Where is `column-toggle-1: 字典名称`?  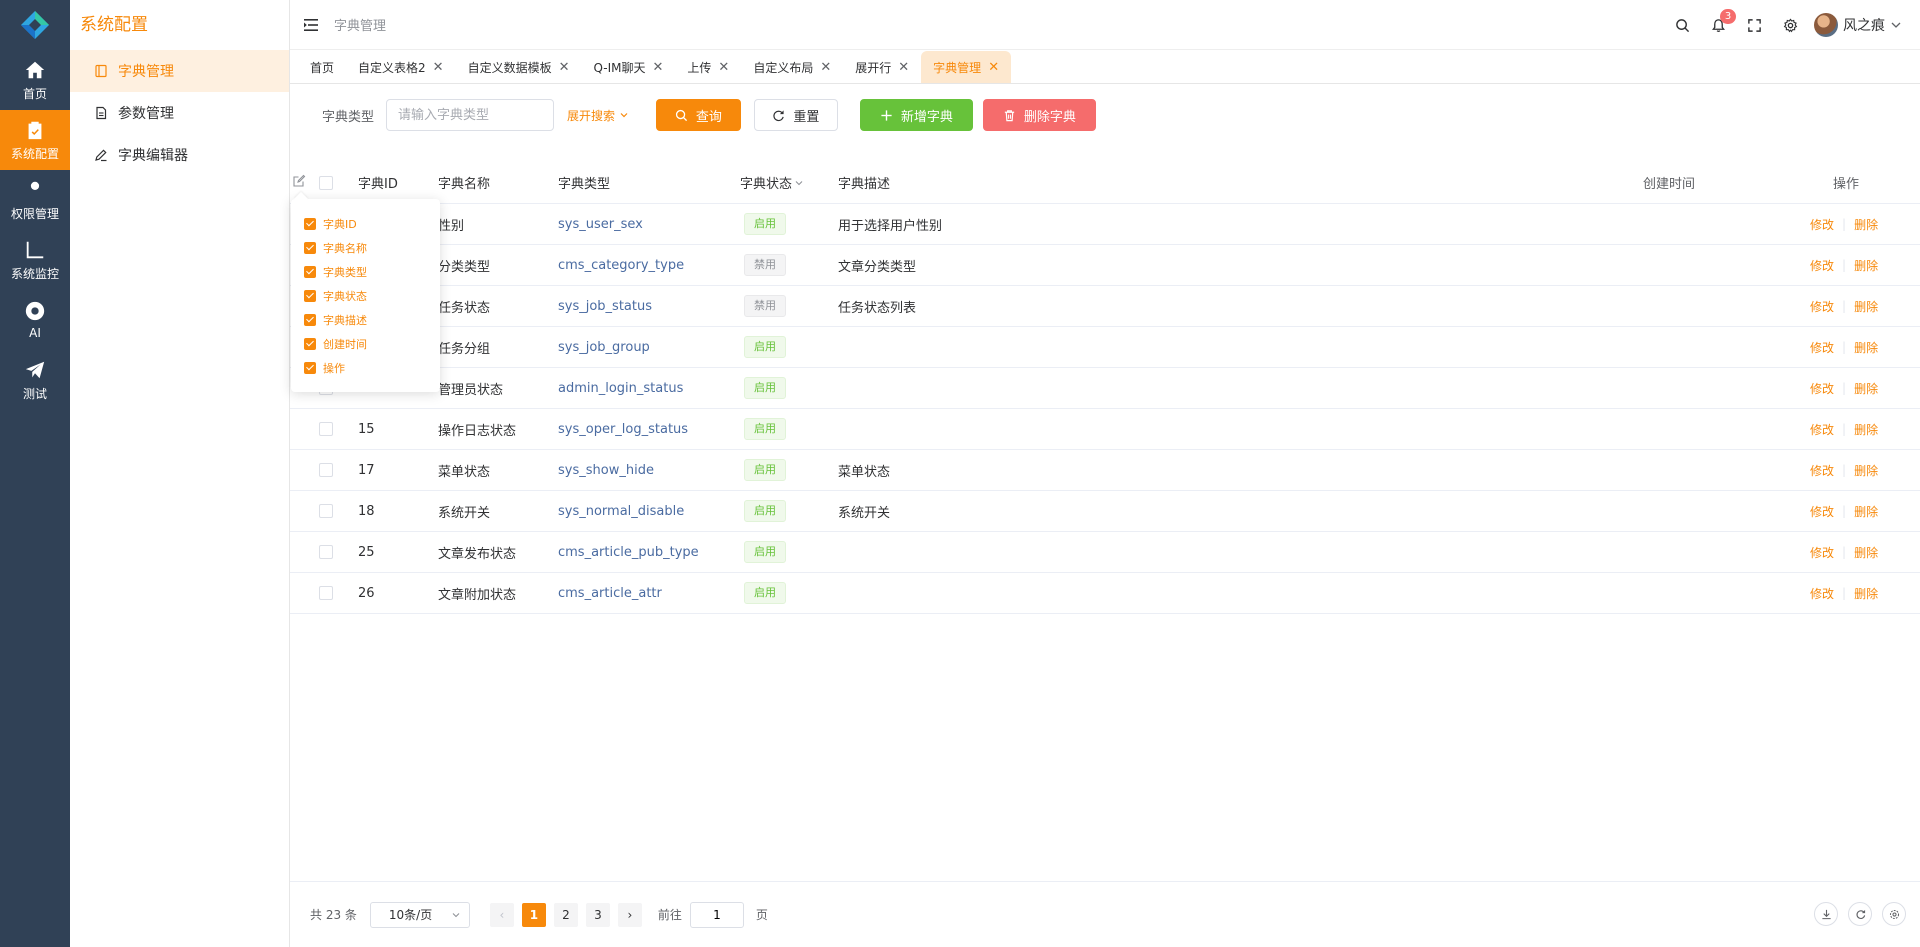
column-toggle-1: 字典名称 is located at coordinates (365, 248).